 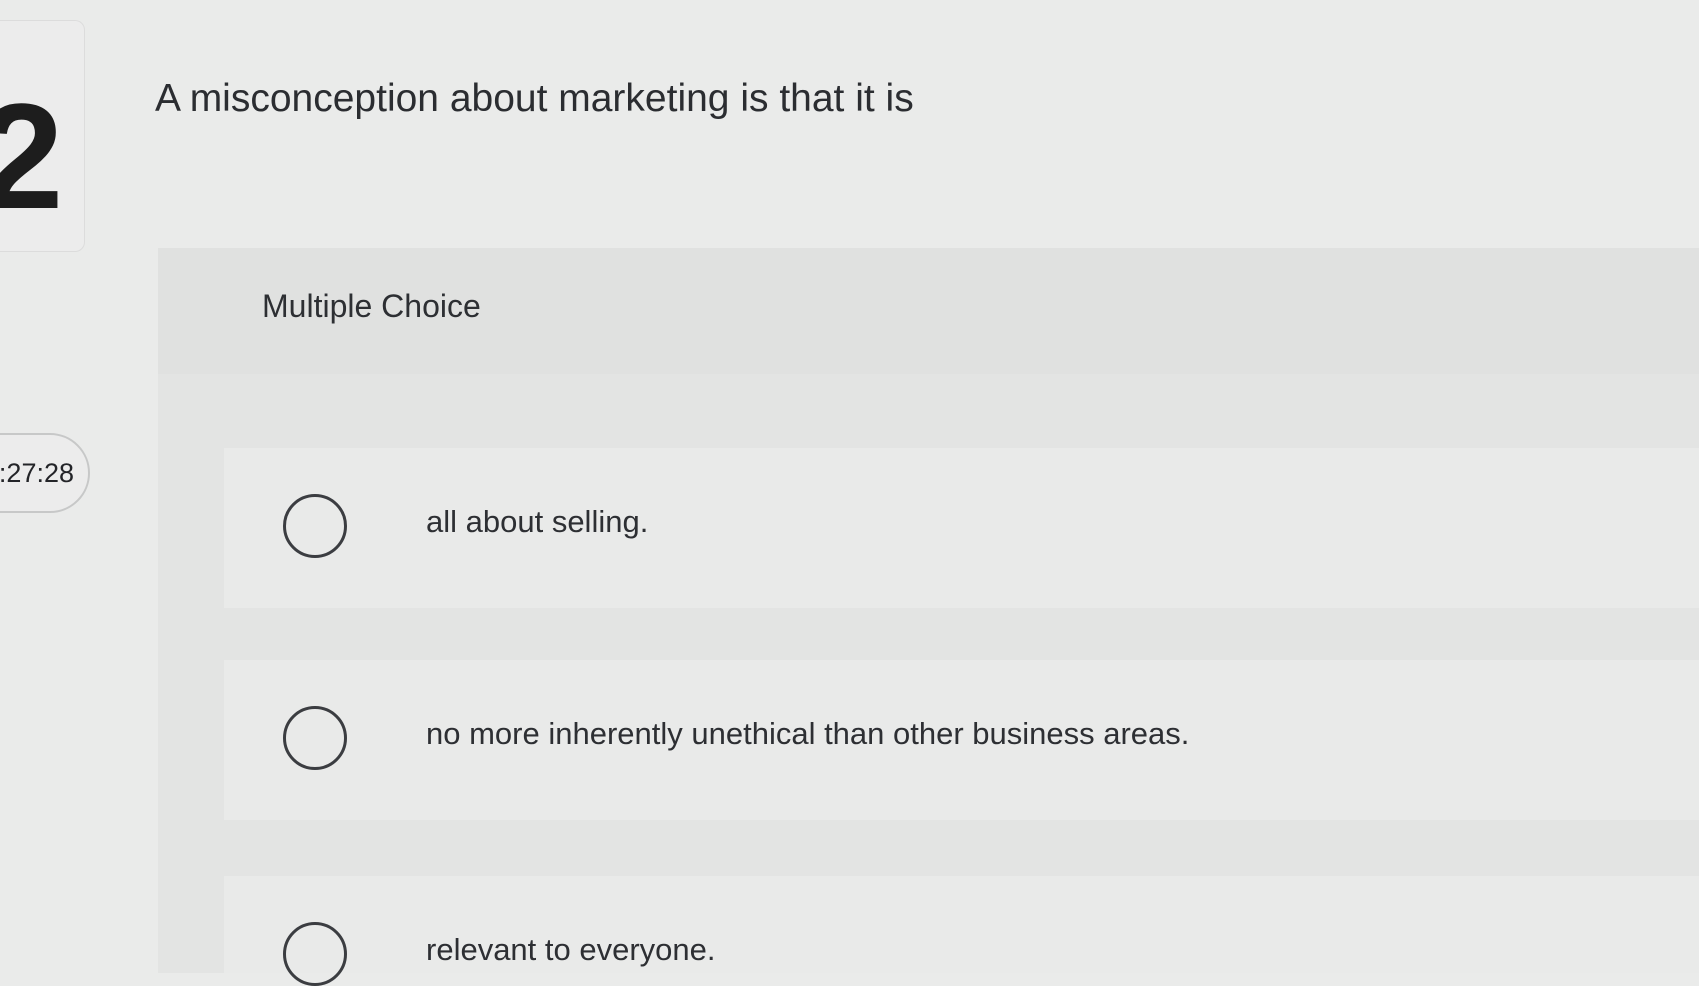 I want to click on answer-option: relevant to everyone., so click(x=961, y=931).